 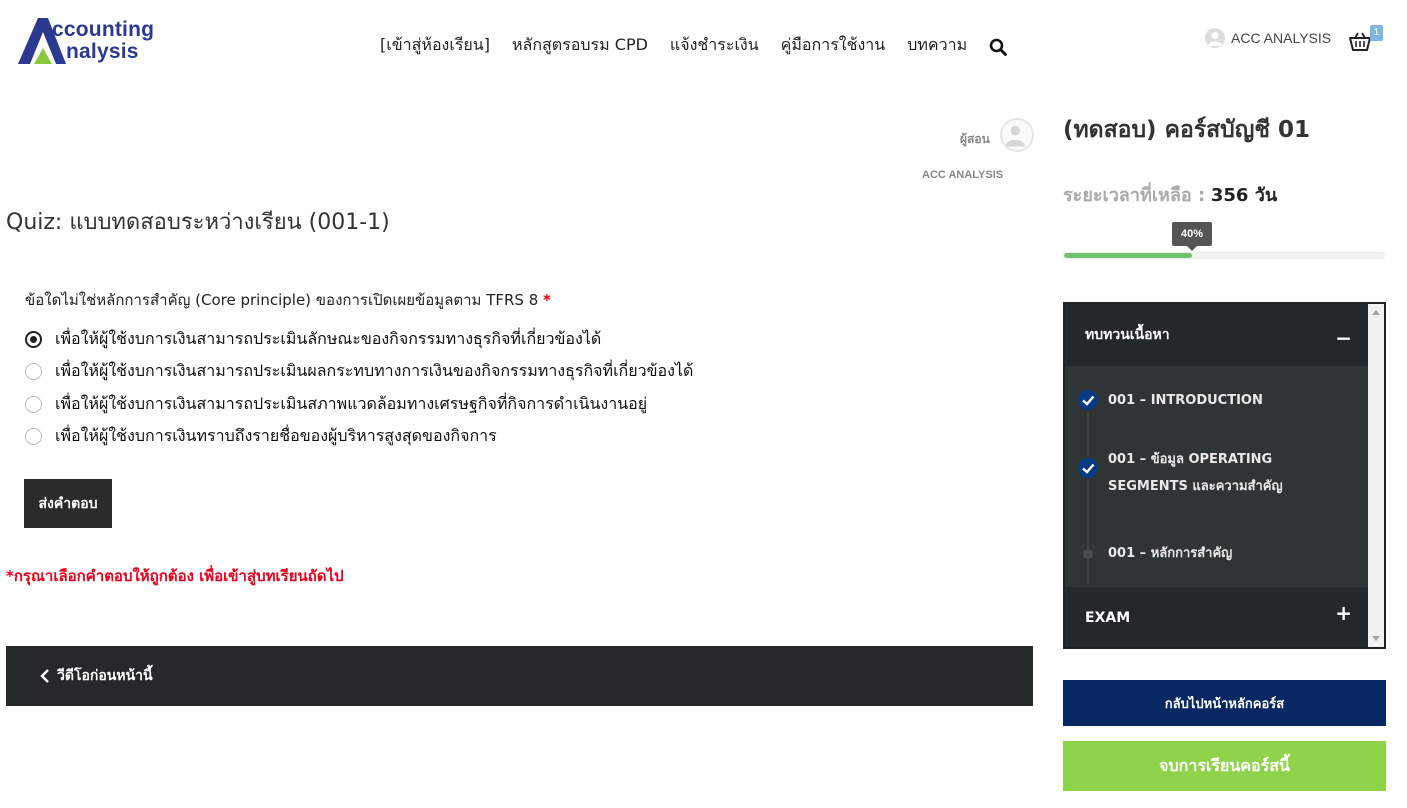 I want to click on user-menu: ACC ANALYSIS, so click(x=1268, y=38).